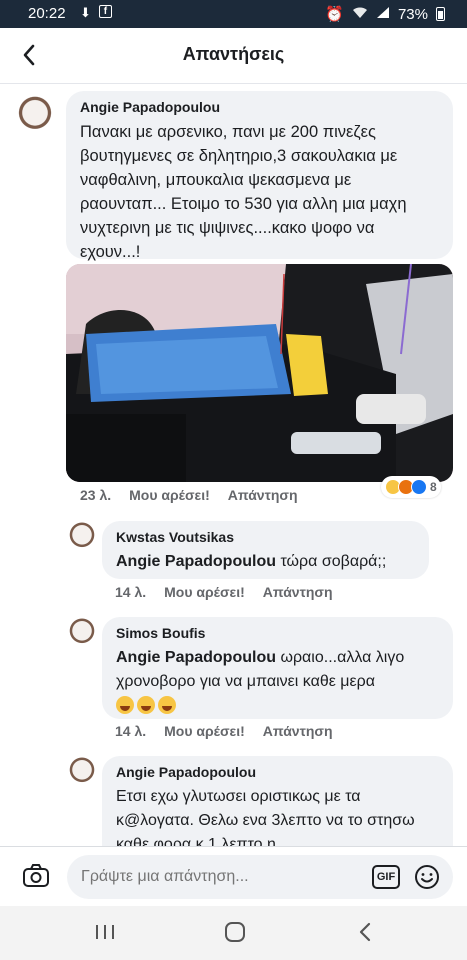 The height and width of the screenshot is (960, 467). I want to click on comment-author: Angie Papadopoulou, so click(259, 107).